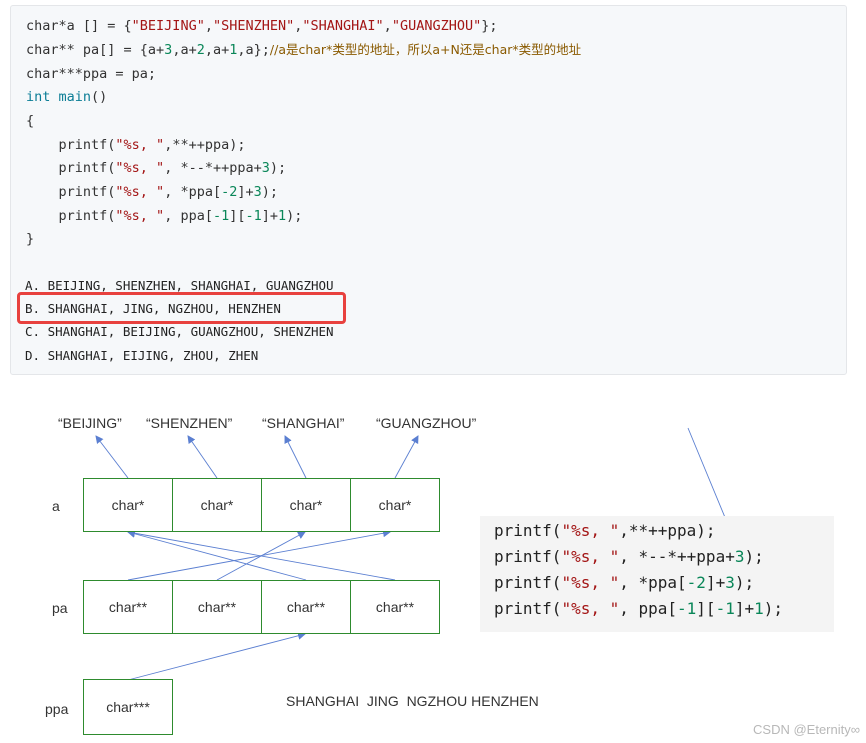  What do you see at coordinates (303, 423) in the screenshot?
I see `string-shanghai: “SHANGHAI”` at bounding box center [303, 423].